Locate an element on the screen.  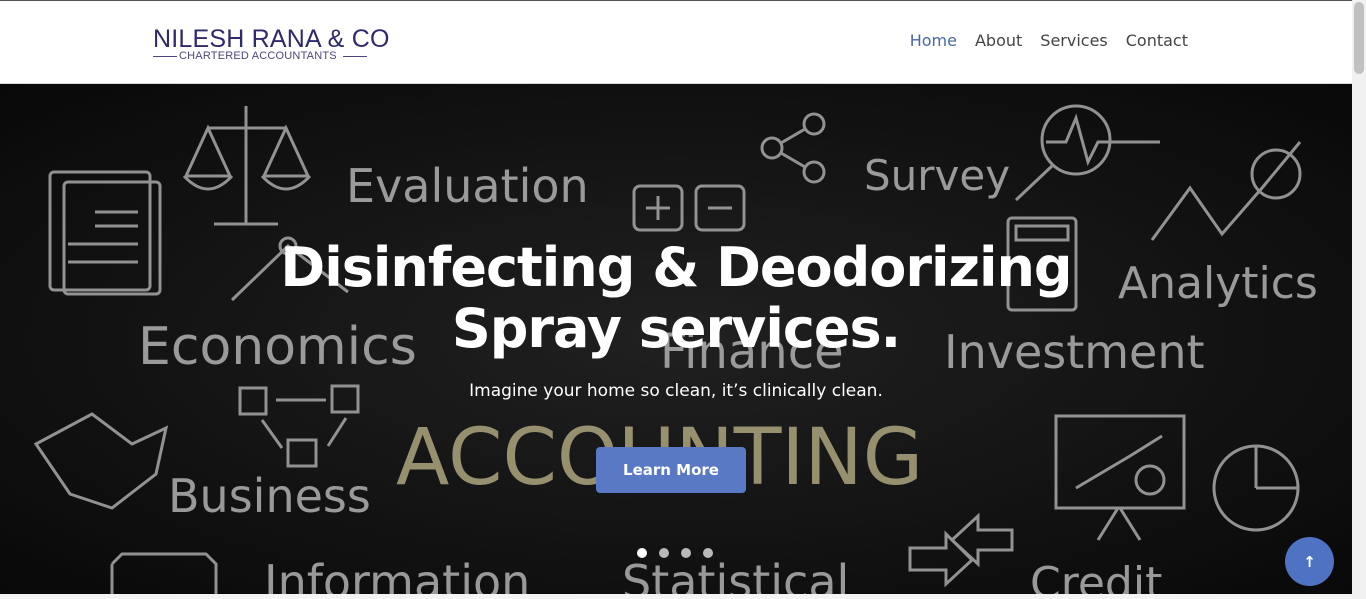
logo-subtitle: CHARTERED ACCOUNTANTS is located at coordinates (258, 56).